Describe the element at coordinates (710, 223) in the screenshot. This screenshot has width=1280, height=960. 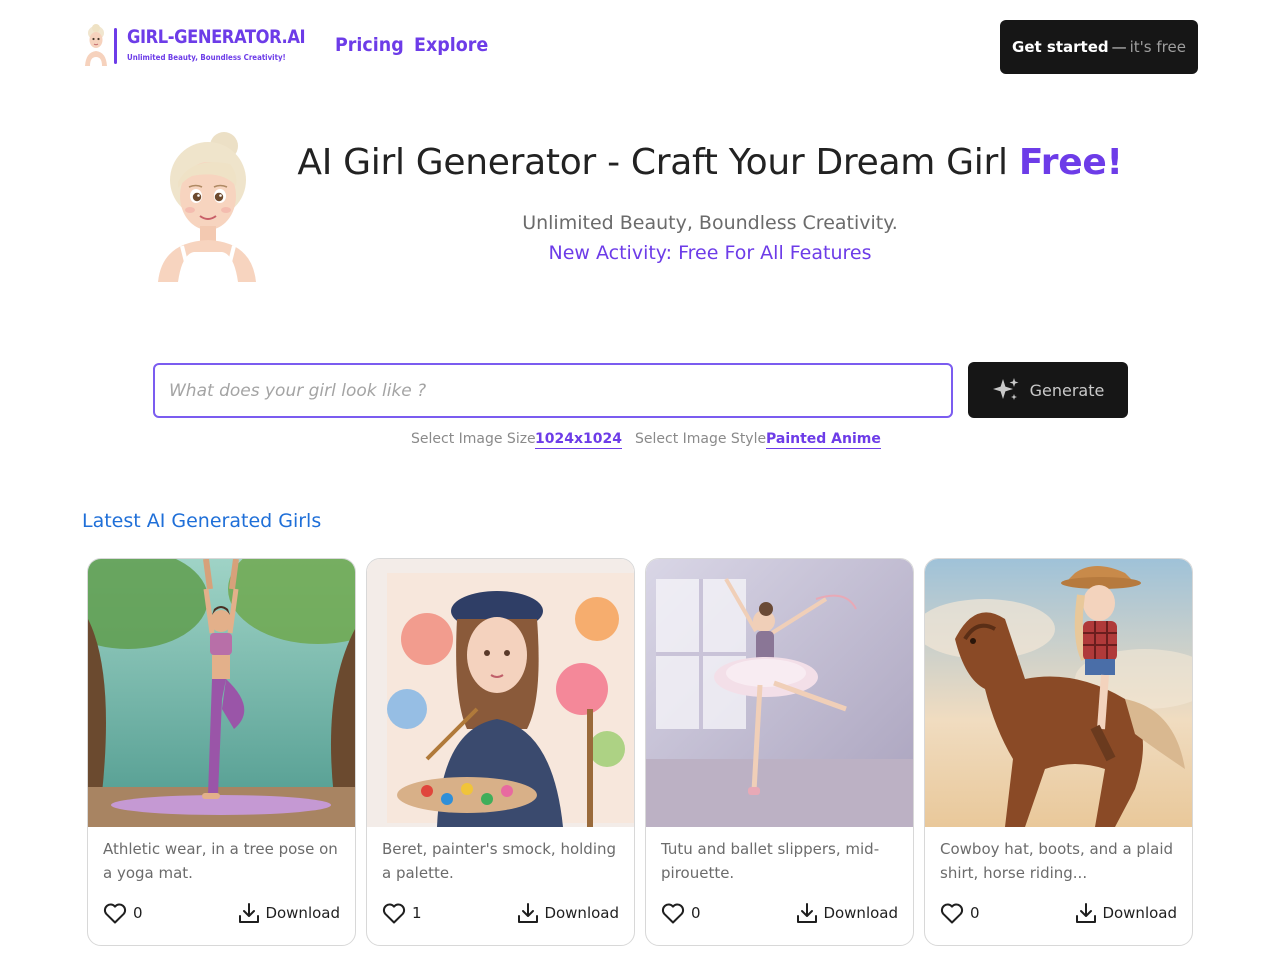
I see `hero-subtitle: Unlimited Beauty, Boundless Creativity.` at that location.